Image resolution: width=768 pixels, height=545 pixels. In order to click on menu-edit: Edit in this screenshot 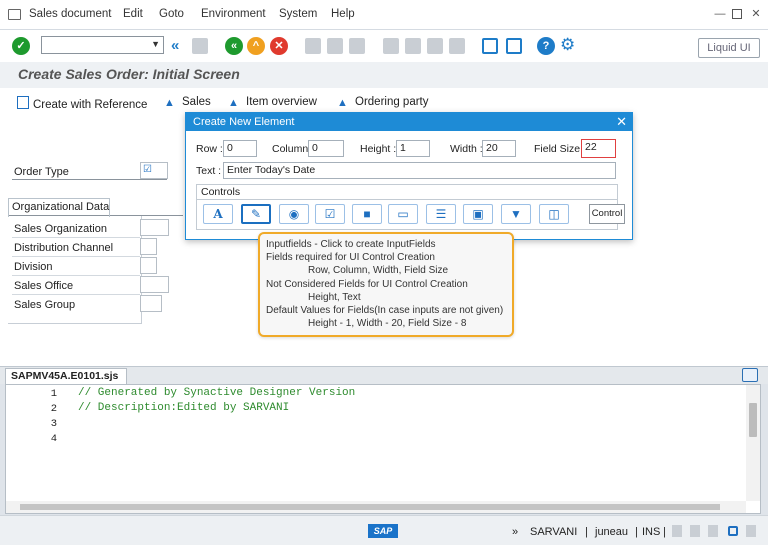, I will do `click(133, 14)`.